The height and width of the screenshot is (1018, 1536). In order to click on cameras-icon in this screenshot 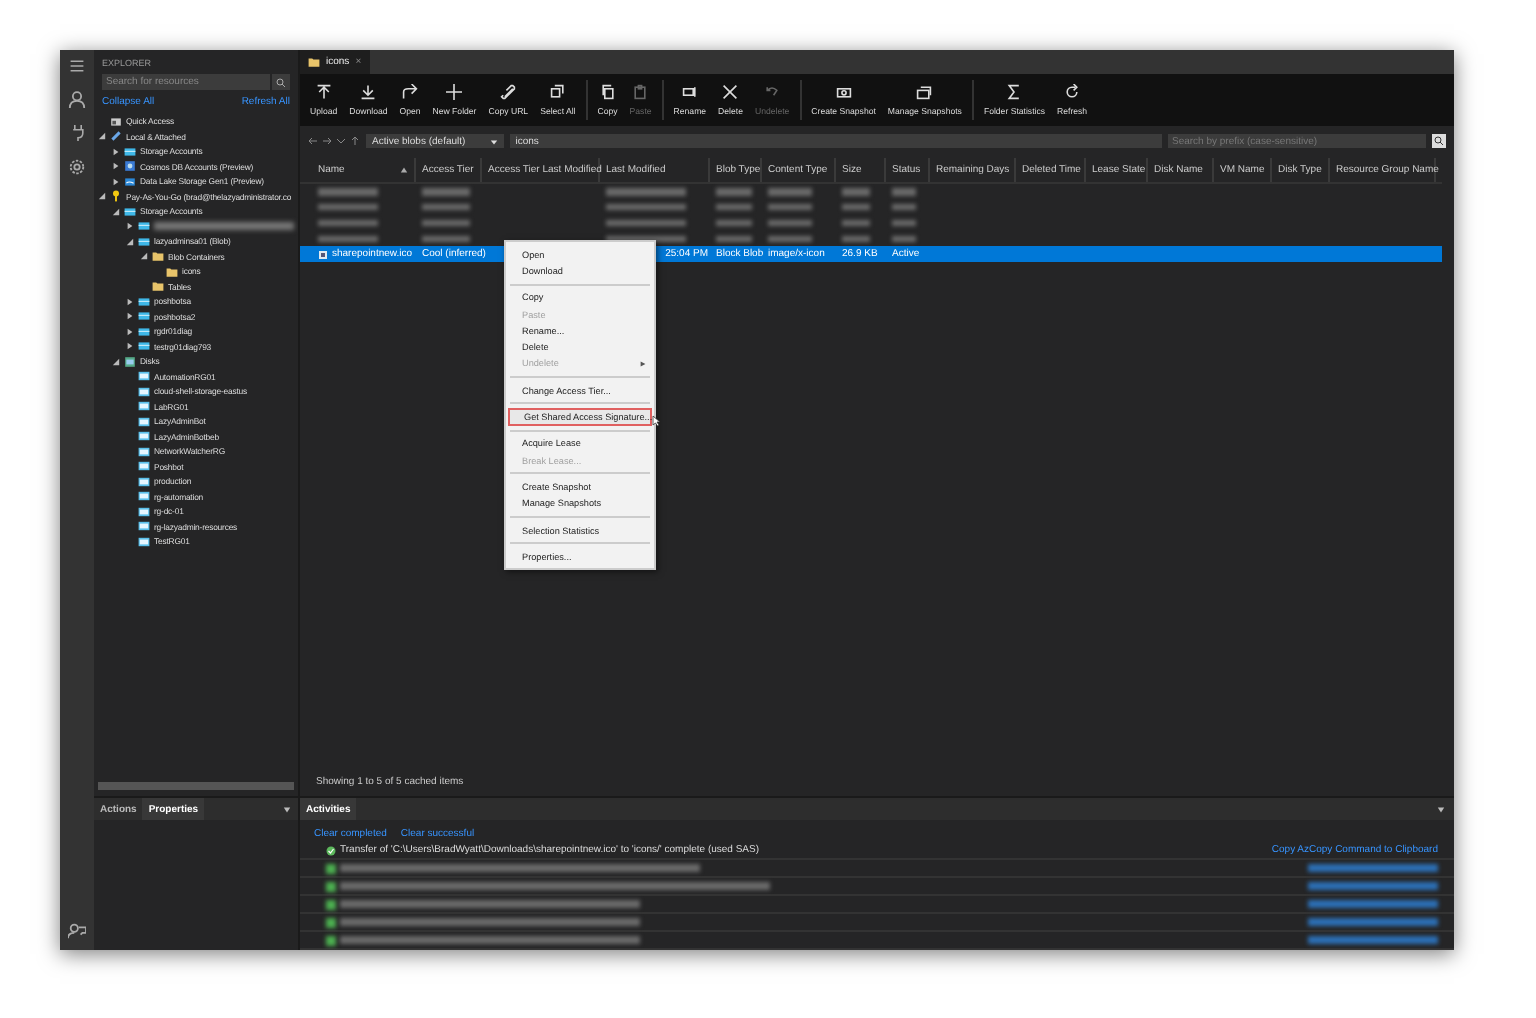, I will do `click(924, 92)`.